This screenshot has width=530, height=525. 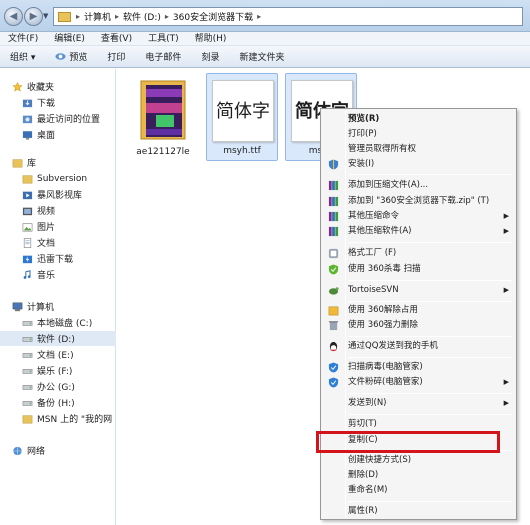 I want to click on sidebar-item-msn: MSN 上的 "我的网, so click(x=58, y=418).